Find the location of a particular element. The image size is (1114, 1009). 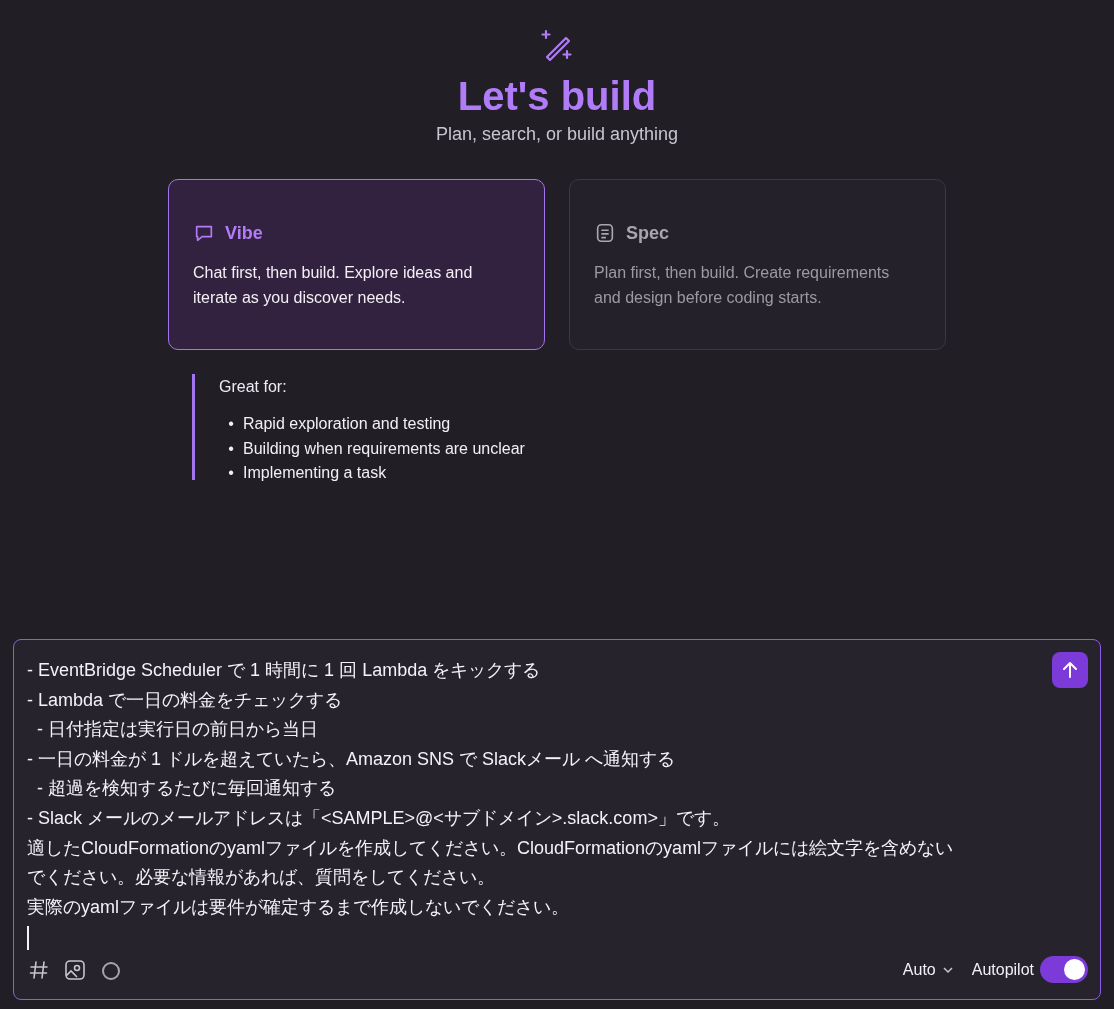

autopilot-label: Autopilot is located at coordinates (1002, 969).